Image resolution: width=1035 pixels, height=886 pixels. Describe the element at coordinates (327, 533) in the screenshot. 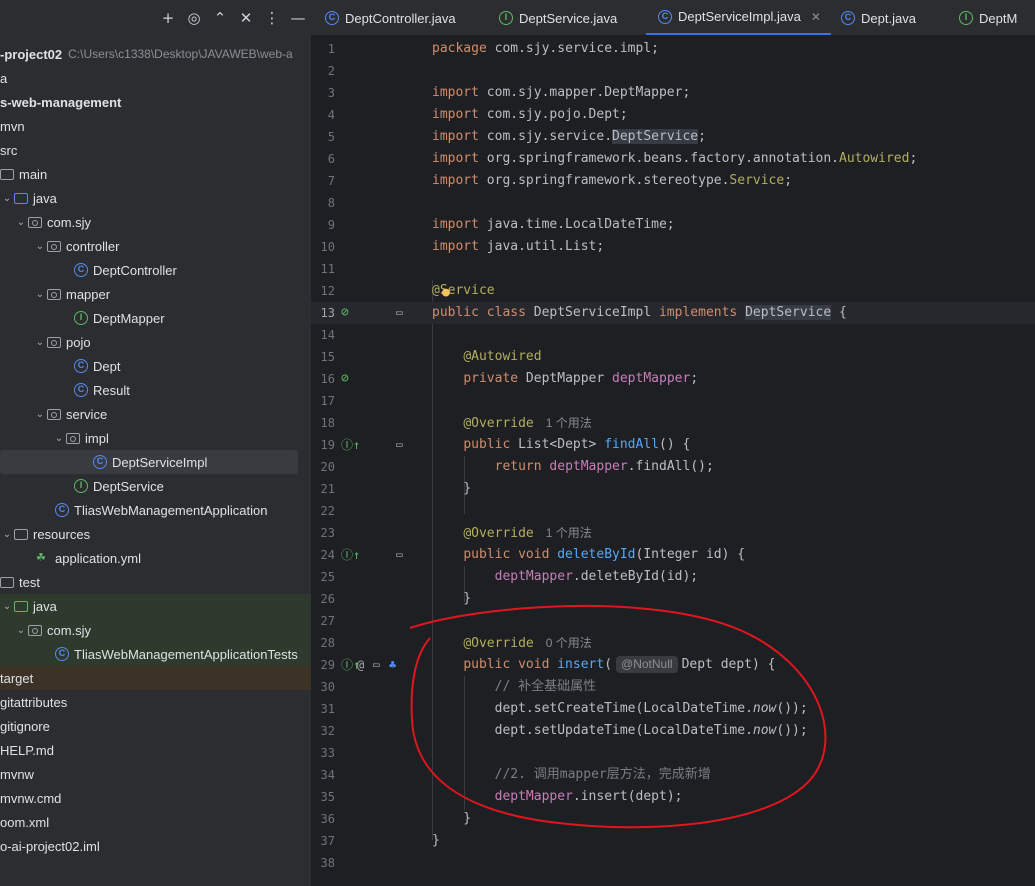

I see `line-number: 23` at that location.